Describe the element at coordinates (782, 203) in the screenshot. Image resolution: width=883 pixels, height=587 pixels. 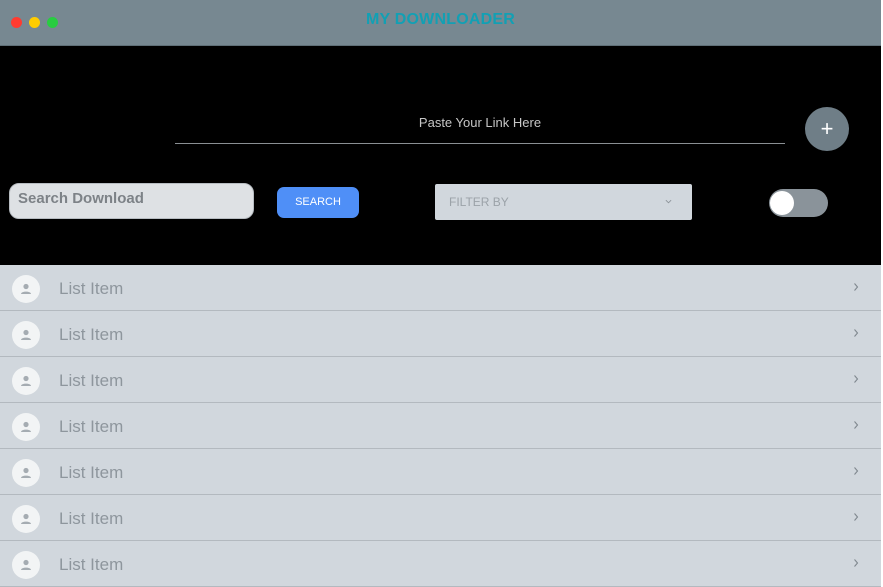
I see `toggle-knob` at that location.